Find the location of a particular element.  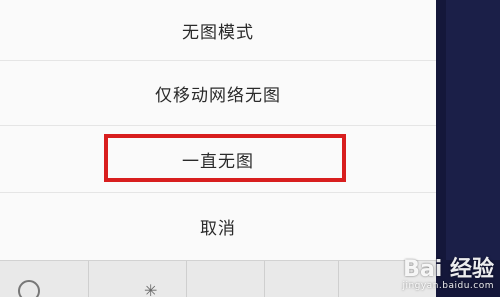

watermark-url: jingyan.baidu.com is located at coordinates (448, 286).